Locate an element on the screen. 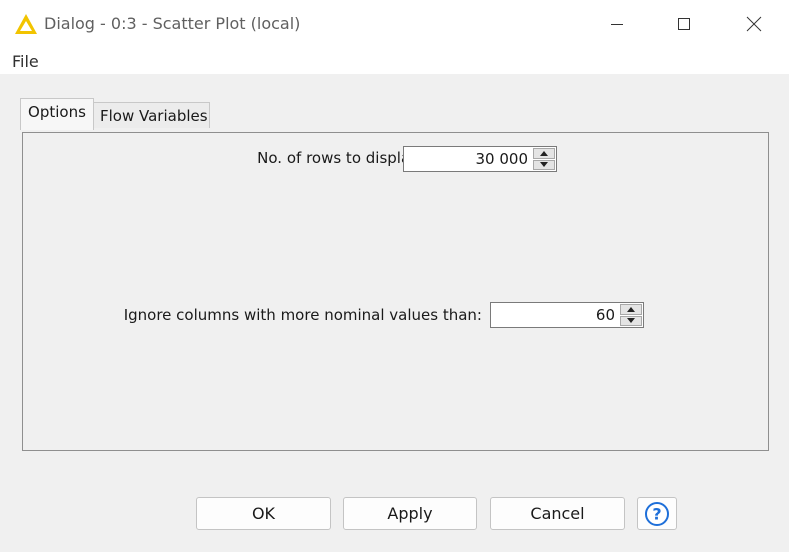  window-title: Dialog - 0:3 - Scatter Plot (local) is located at coordinates (172, 23).